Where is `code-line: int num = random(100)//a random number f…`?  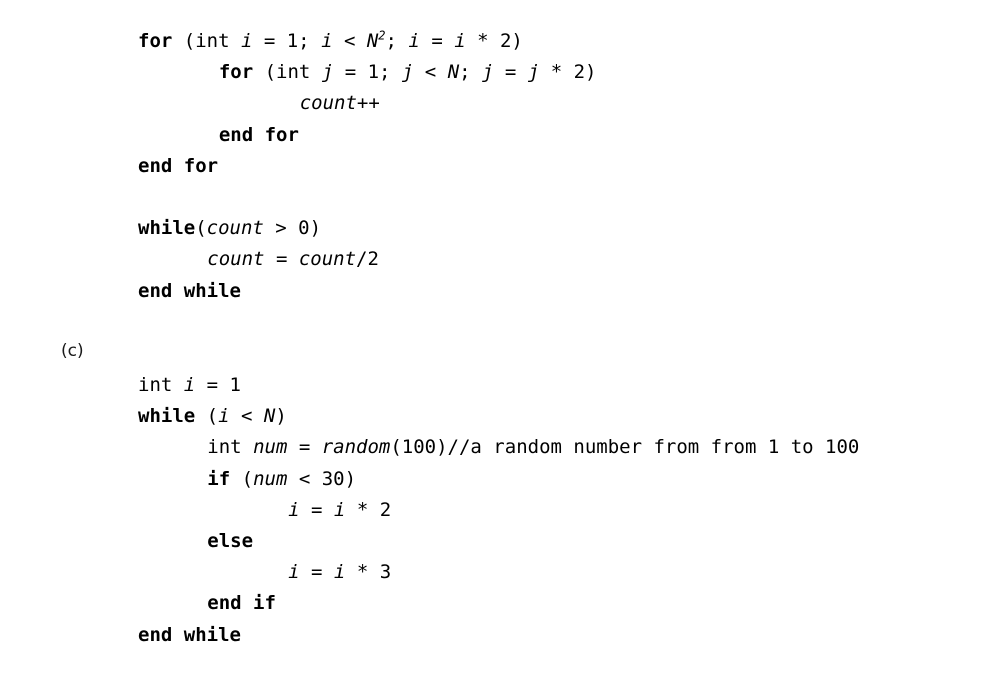 code-line: int num = random(100)//a random number f… is located at coordinates (498, 447).